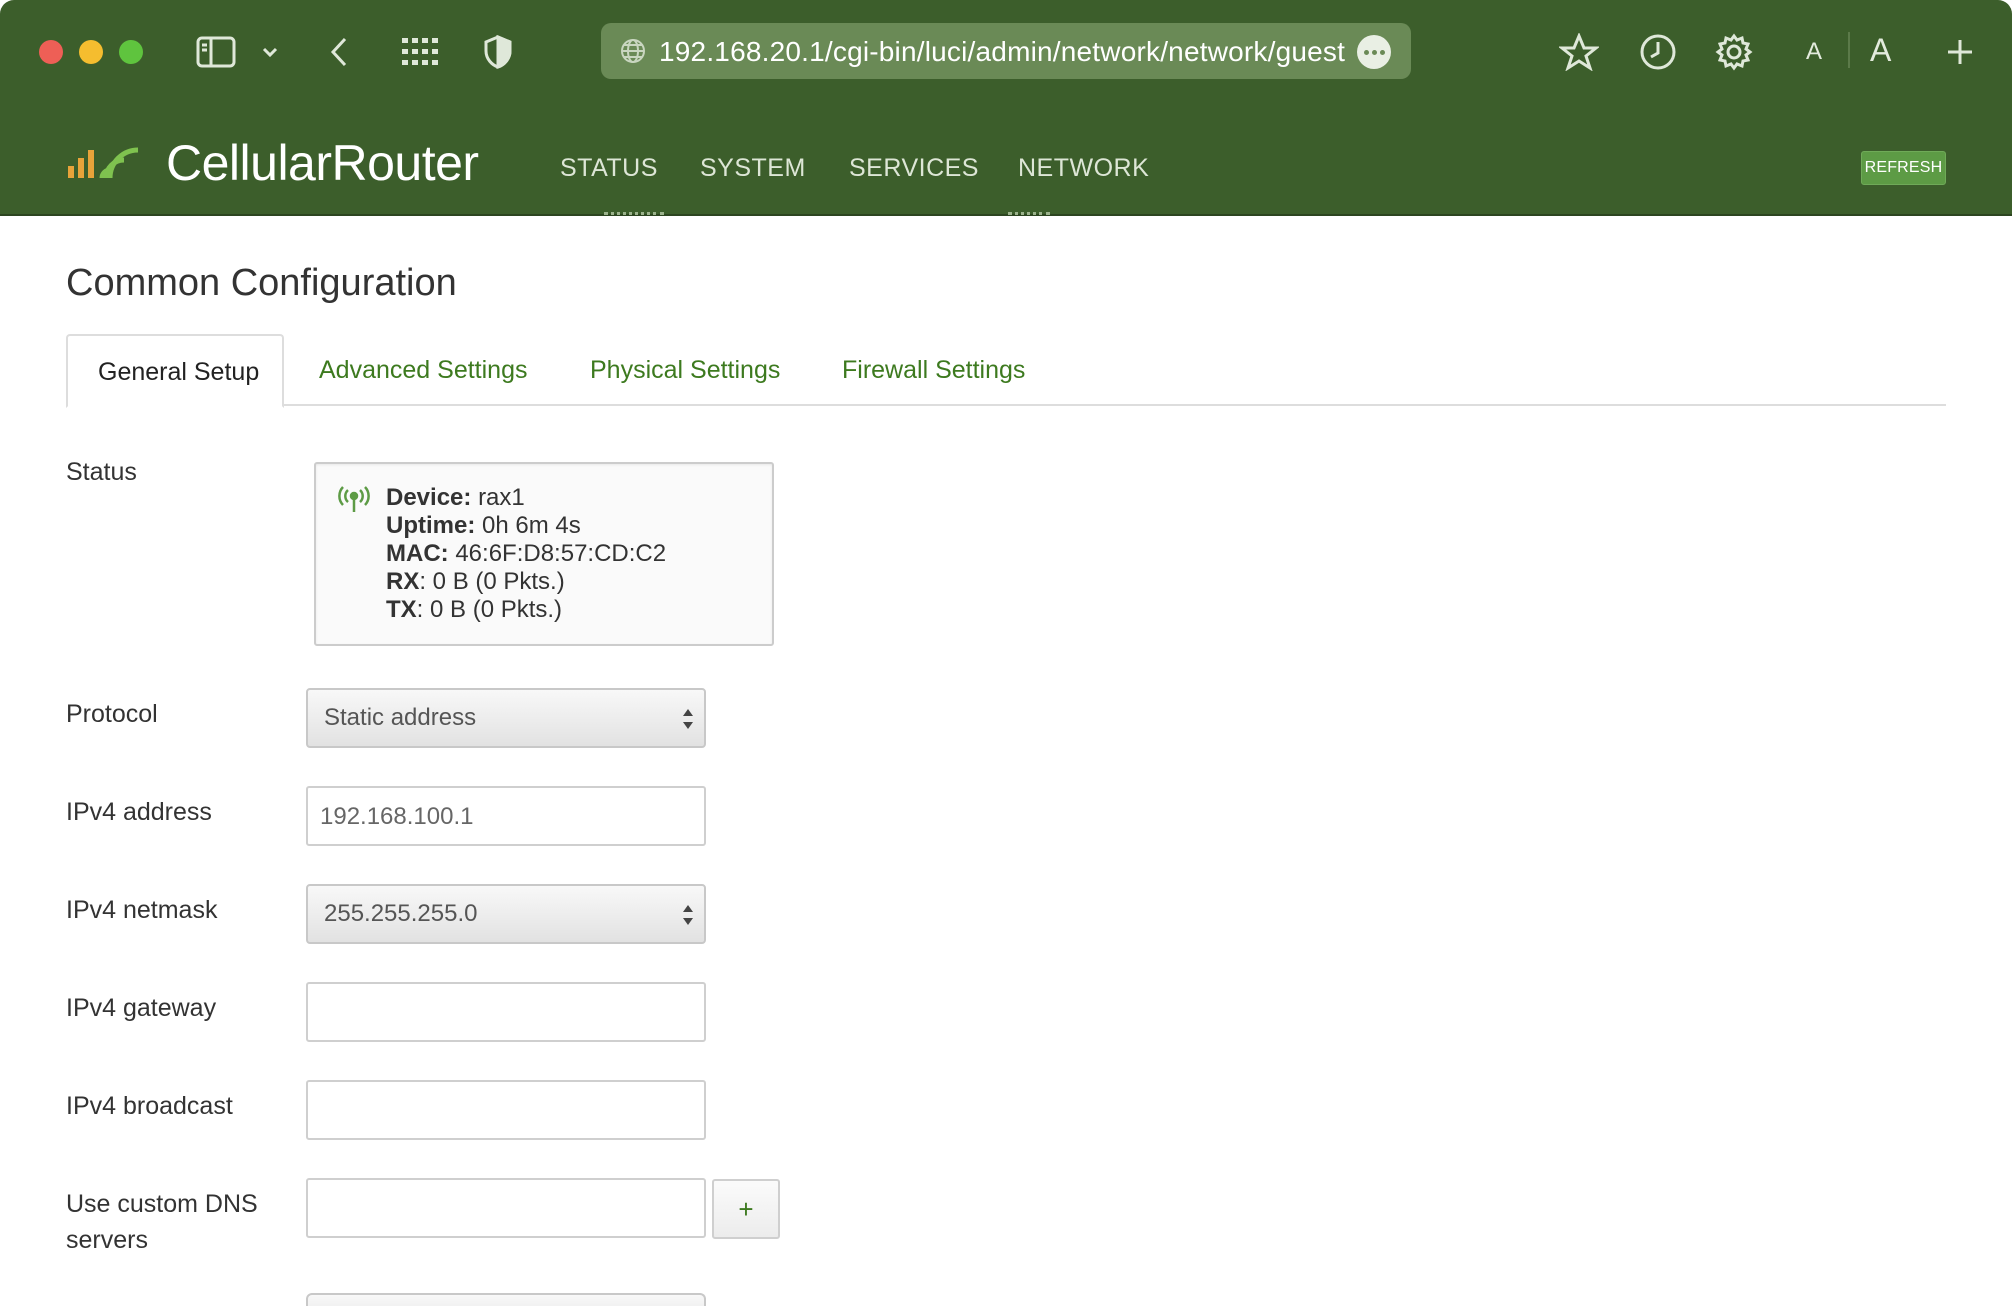 This screenshot has width=2012, height=1306. Describe the element at coordinates (91, 52) in the screenshot. I see `minimize-window-button` at that location.